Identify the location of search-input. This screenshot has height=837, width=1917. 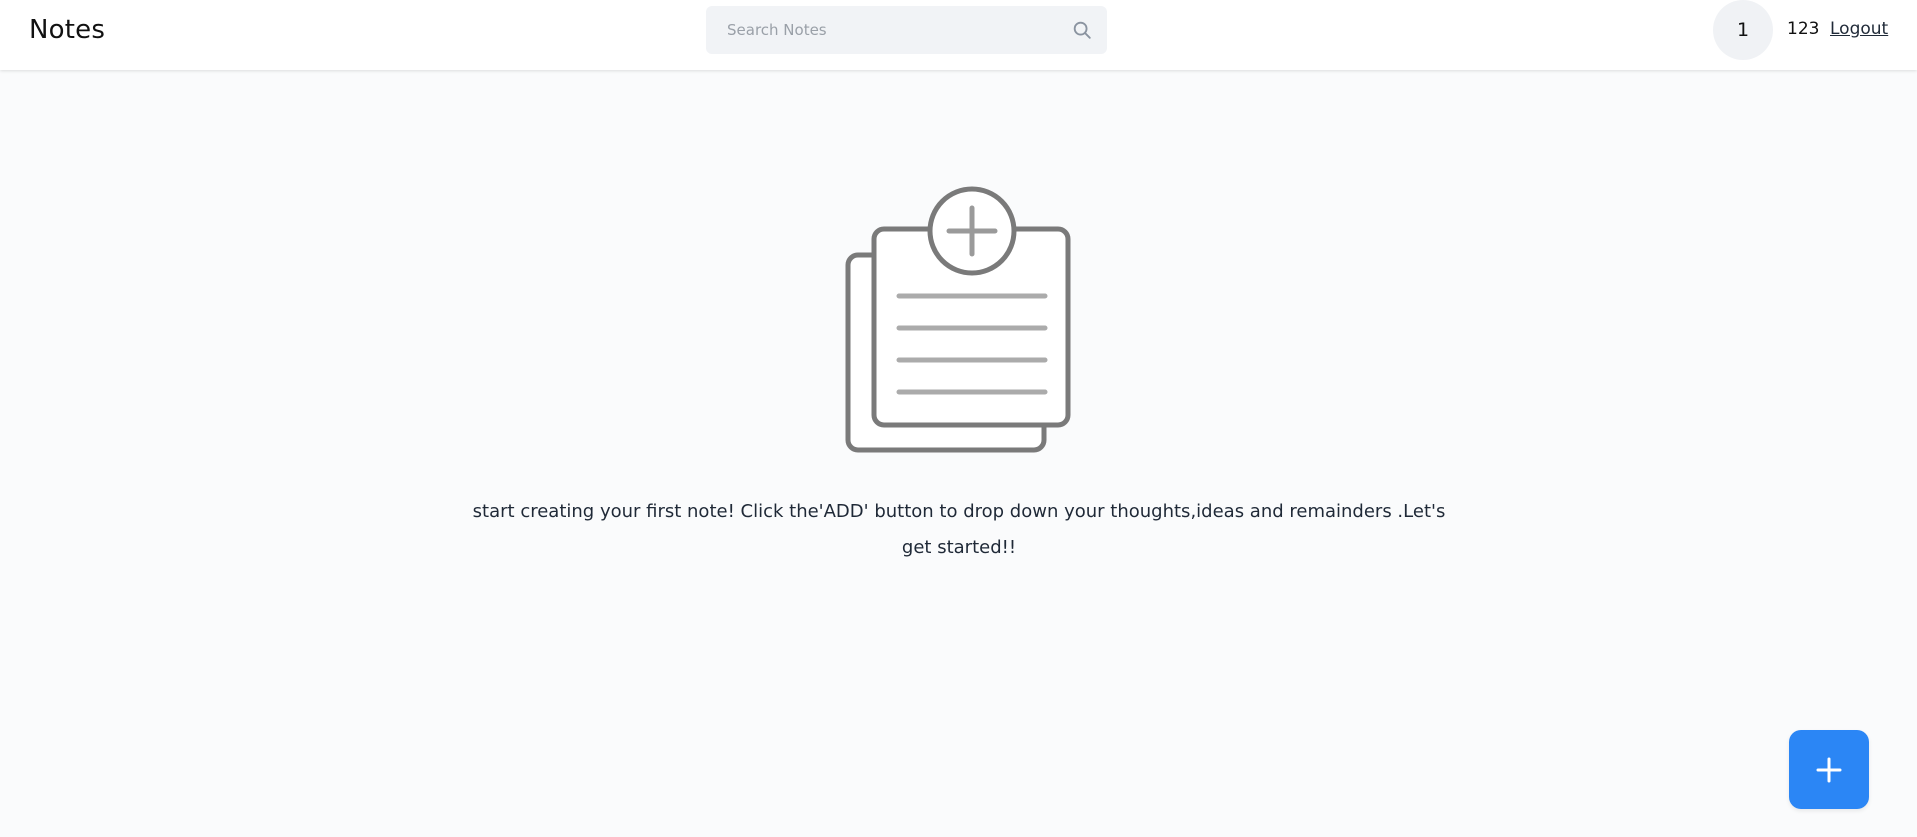
(876, 30).